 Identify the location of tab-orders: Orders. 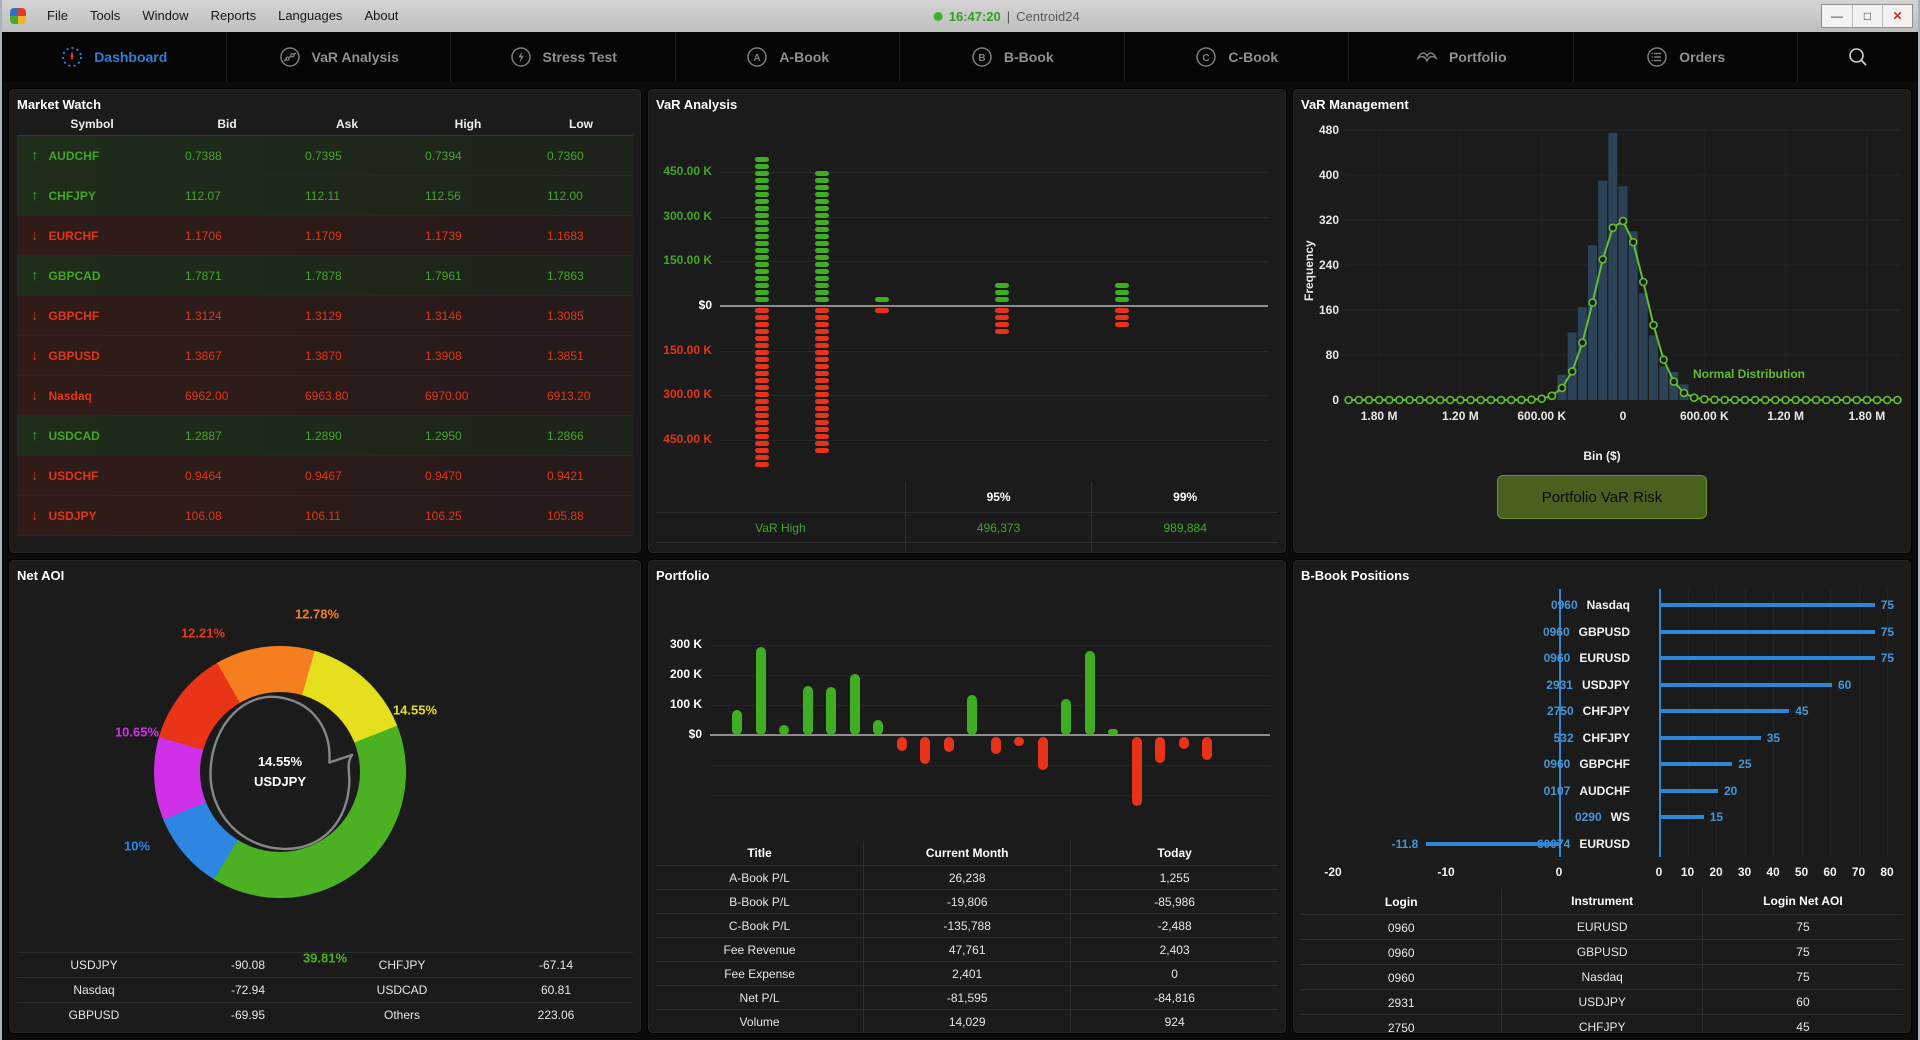
(1686, 57).